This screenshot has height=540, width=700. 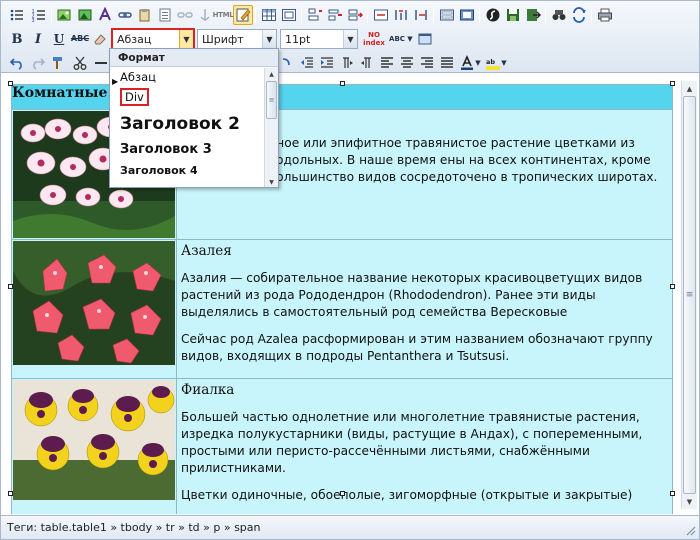 I want to click on plant-title: Фиалка, so click(x=424, y=390).